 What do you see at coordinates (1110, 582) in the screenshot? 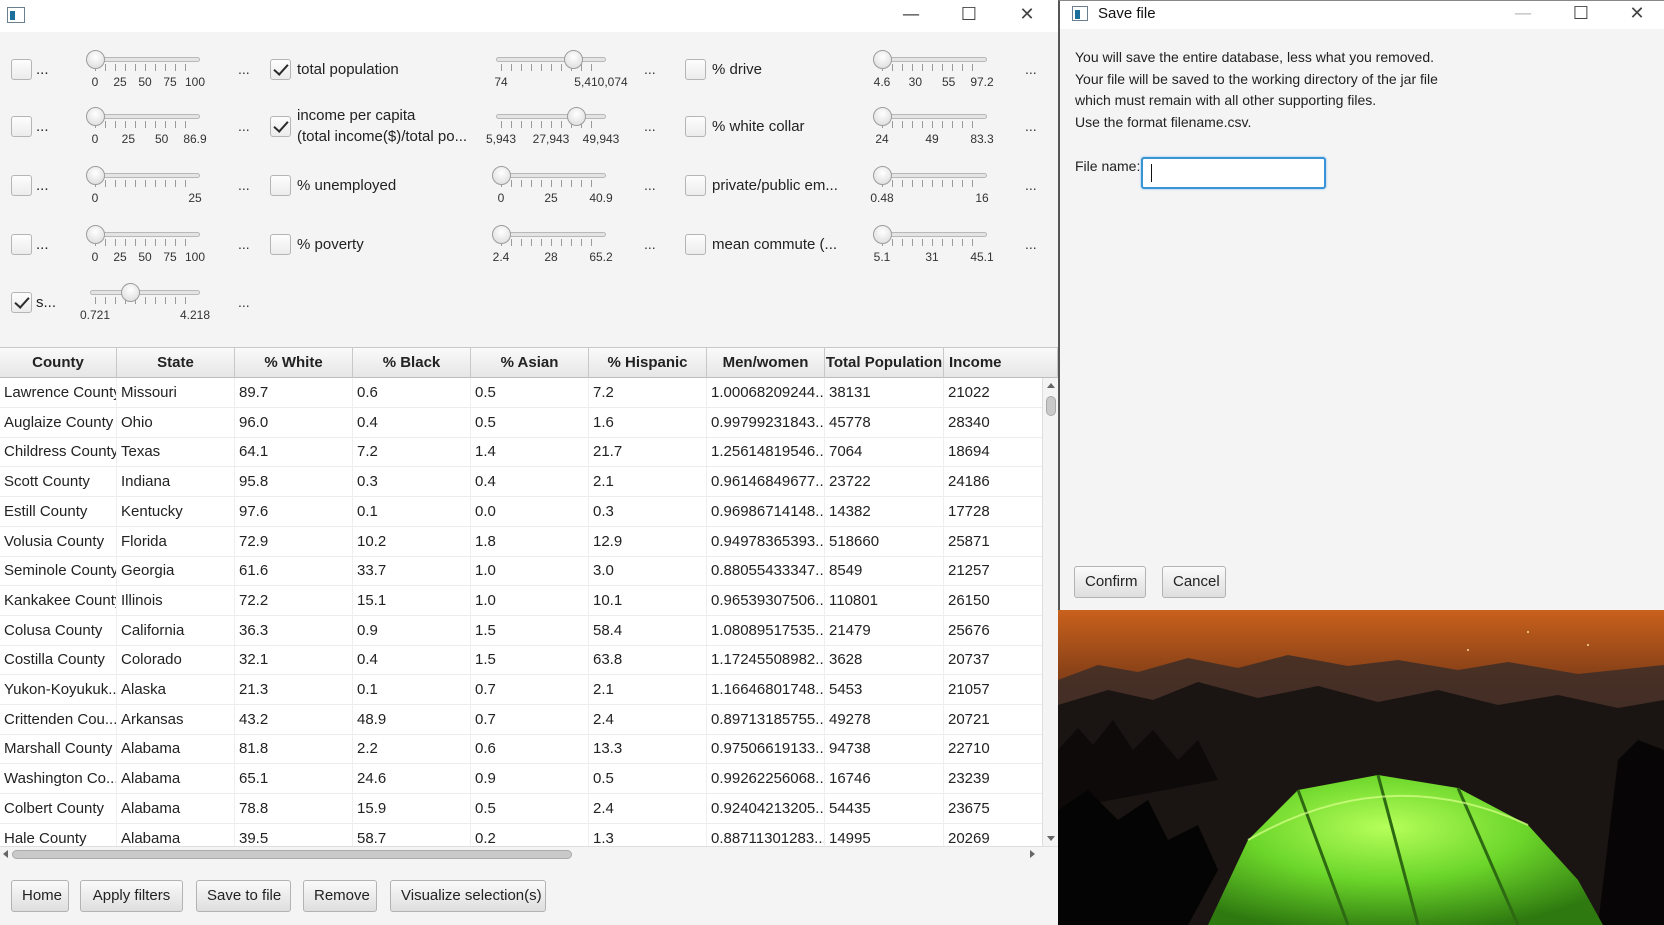
I see `confirm-button: Confirm` at bounding box center [1110, 582].